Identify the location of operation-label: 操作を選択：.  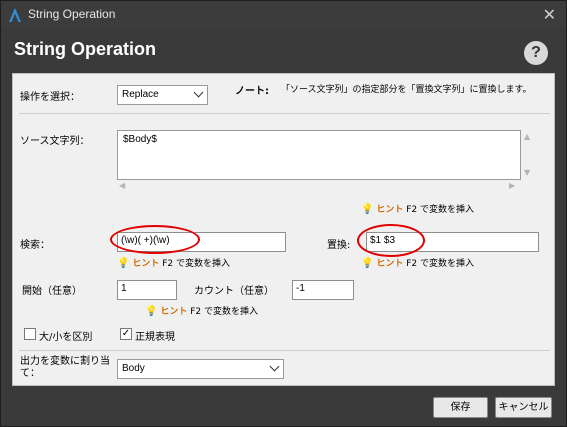
(50, 97).